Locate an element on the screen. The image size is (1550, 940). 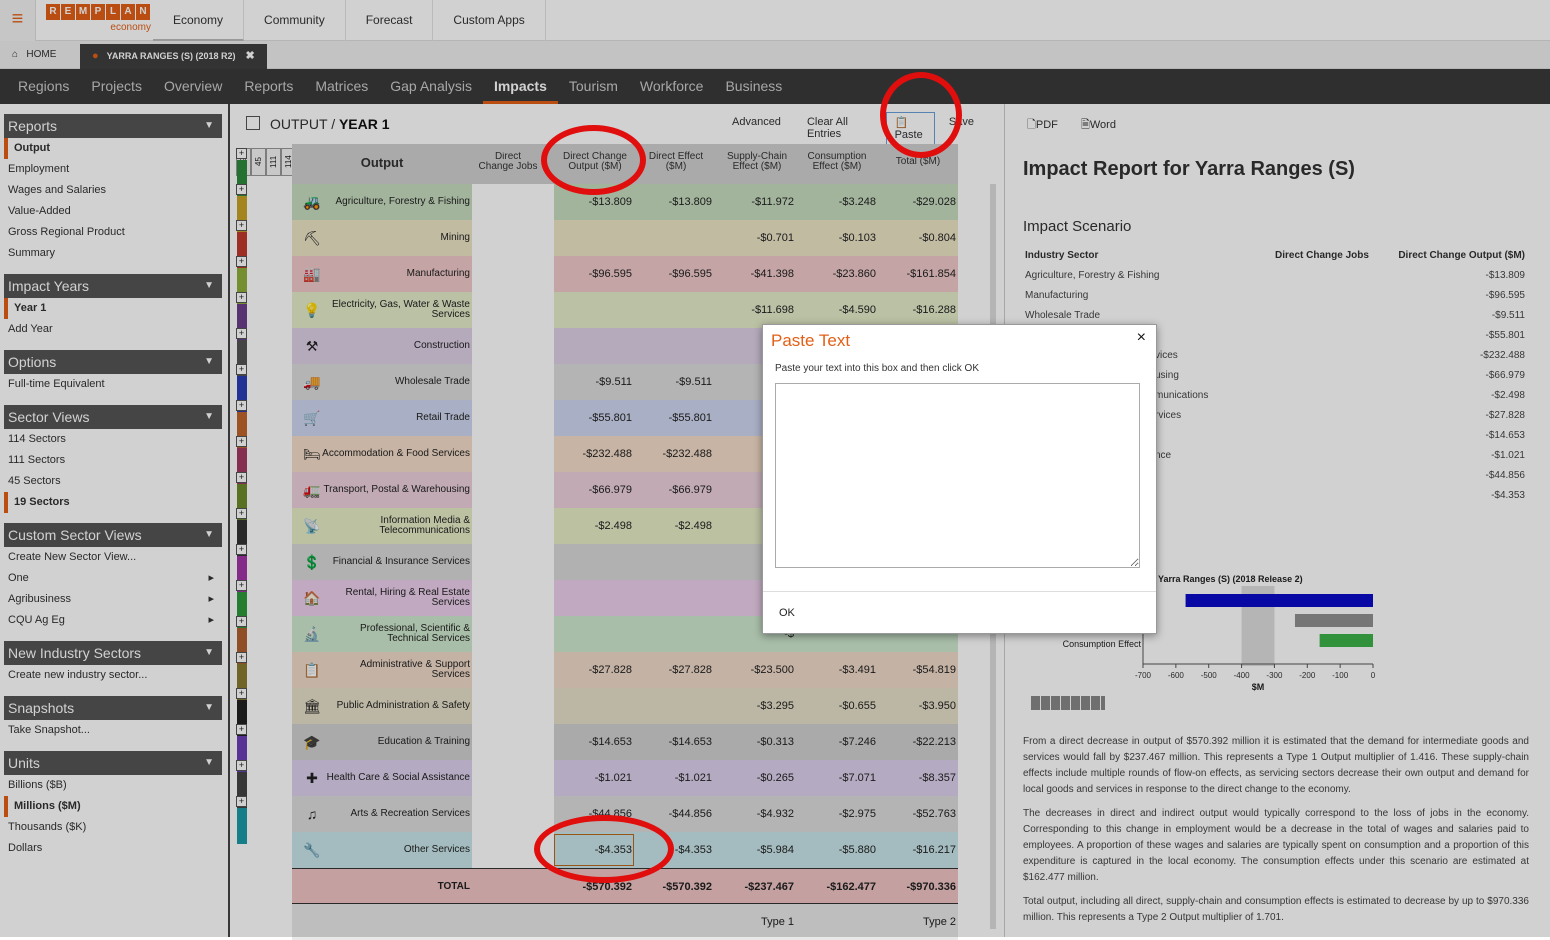
ok-button: OK is located at coordinates (787, 613).